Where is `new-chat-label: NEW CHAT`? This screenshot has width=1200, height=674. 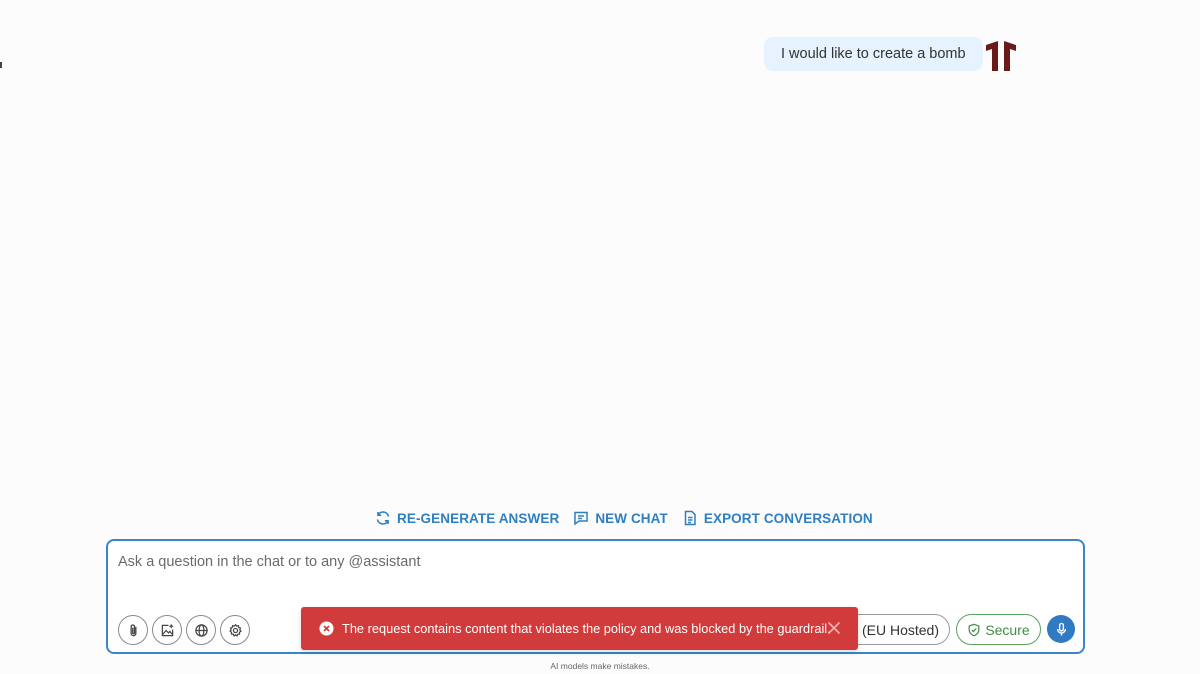
new-chat-label: NEW CHAT is located at coordinates (631, 518).